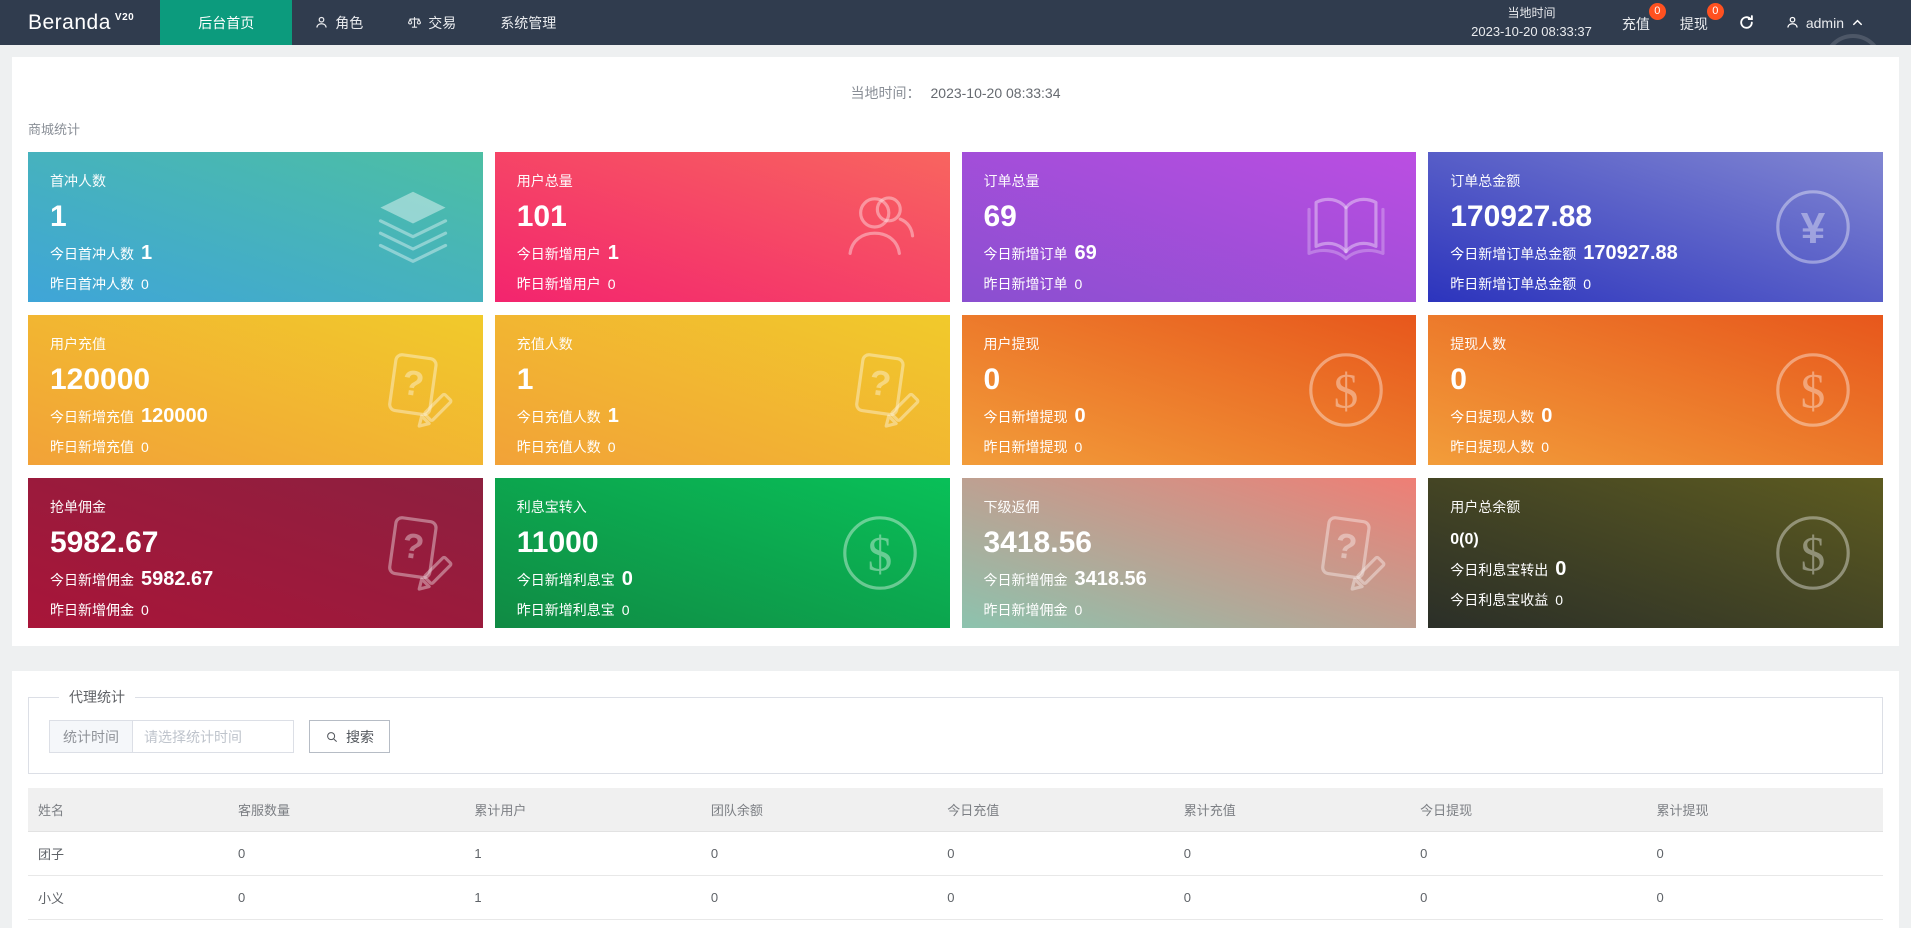  I want to click on stat-card: 充值人数 1 今日充值人数 1 昨日充值人数 0 ?, so click(722, 390).